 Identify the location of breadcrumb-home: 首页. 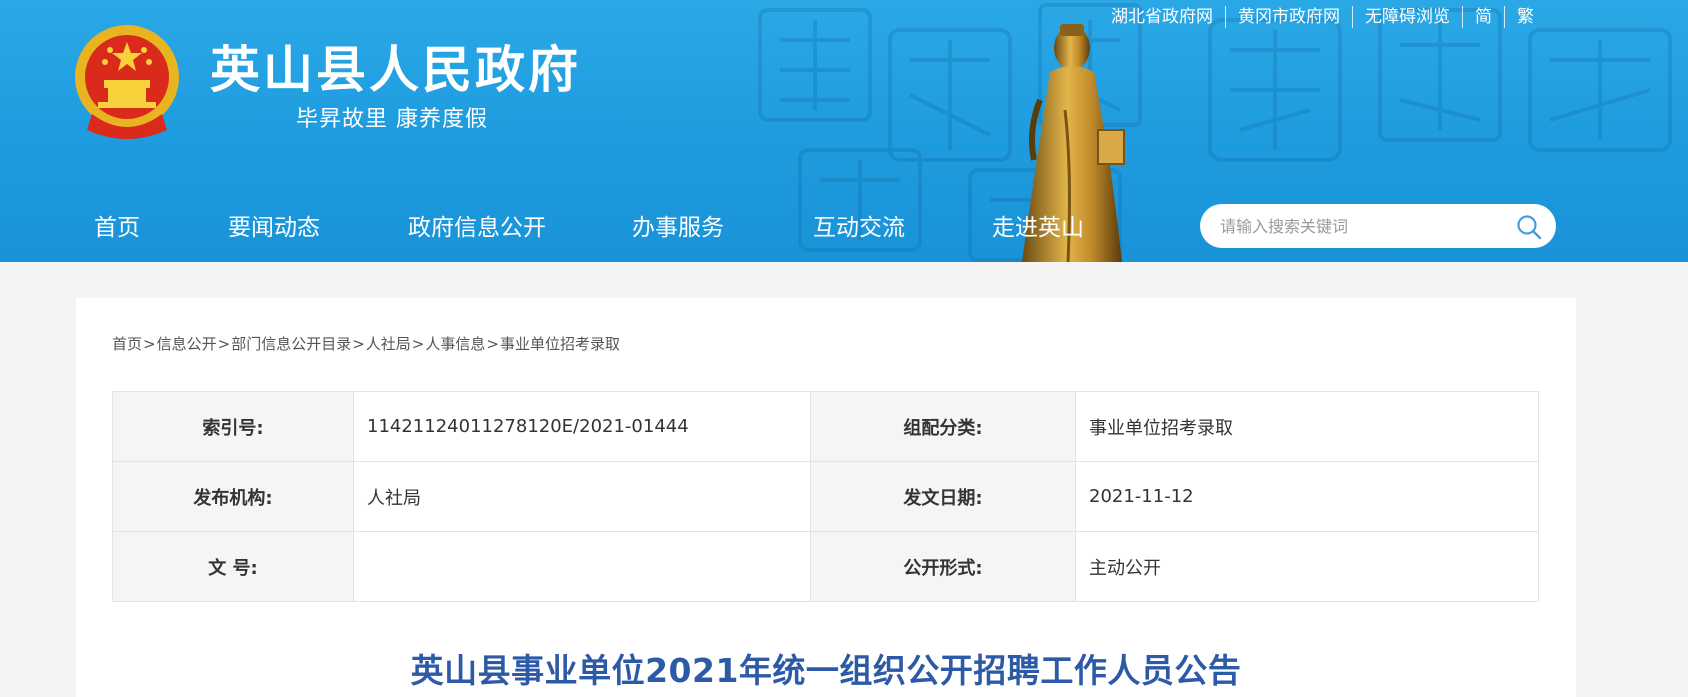
(127, 344).